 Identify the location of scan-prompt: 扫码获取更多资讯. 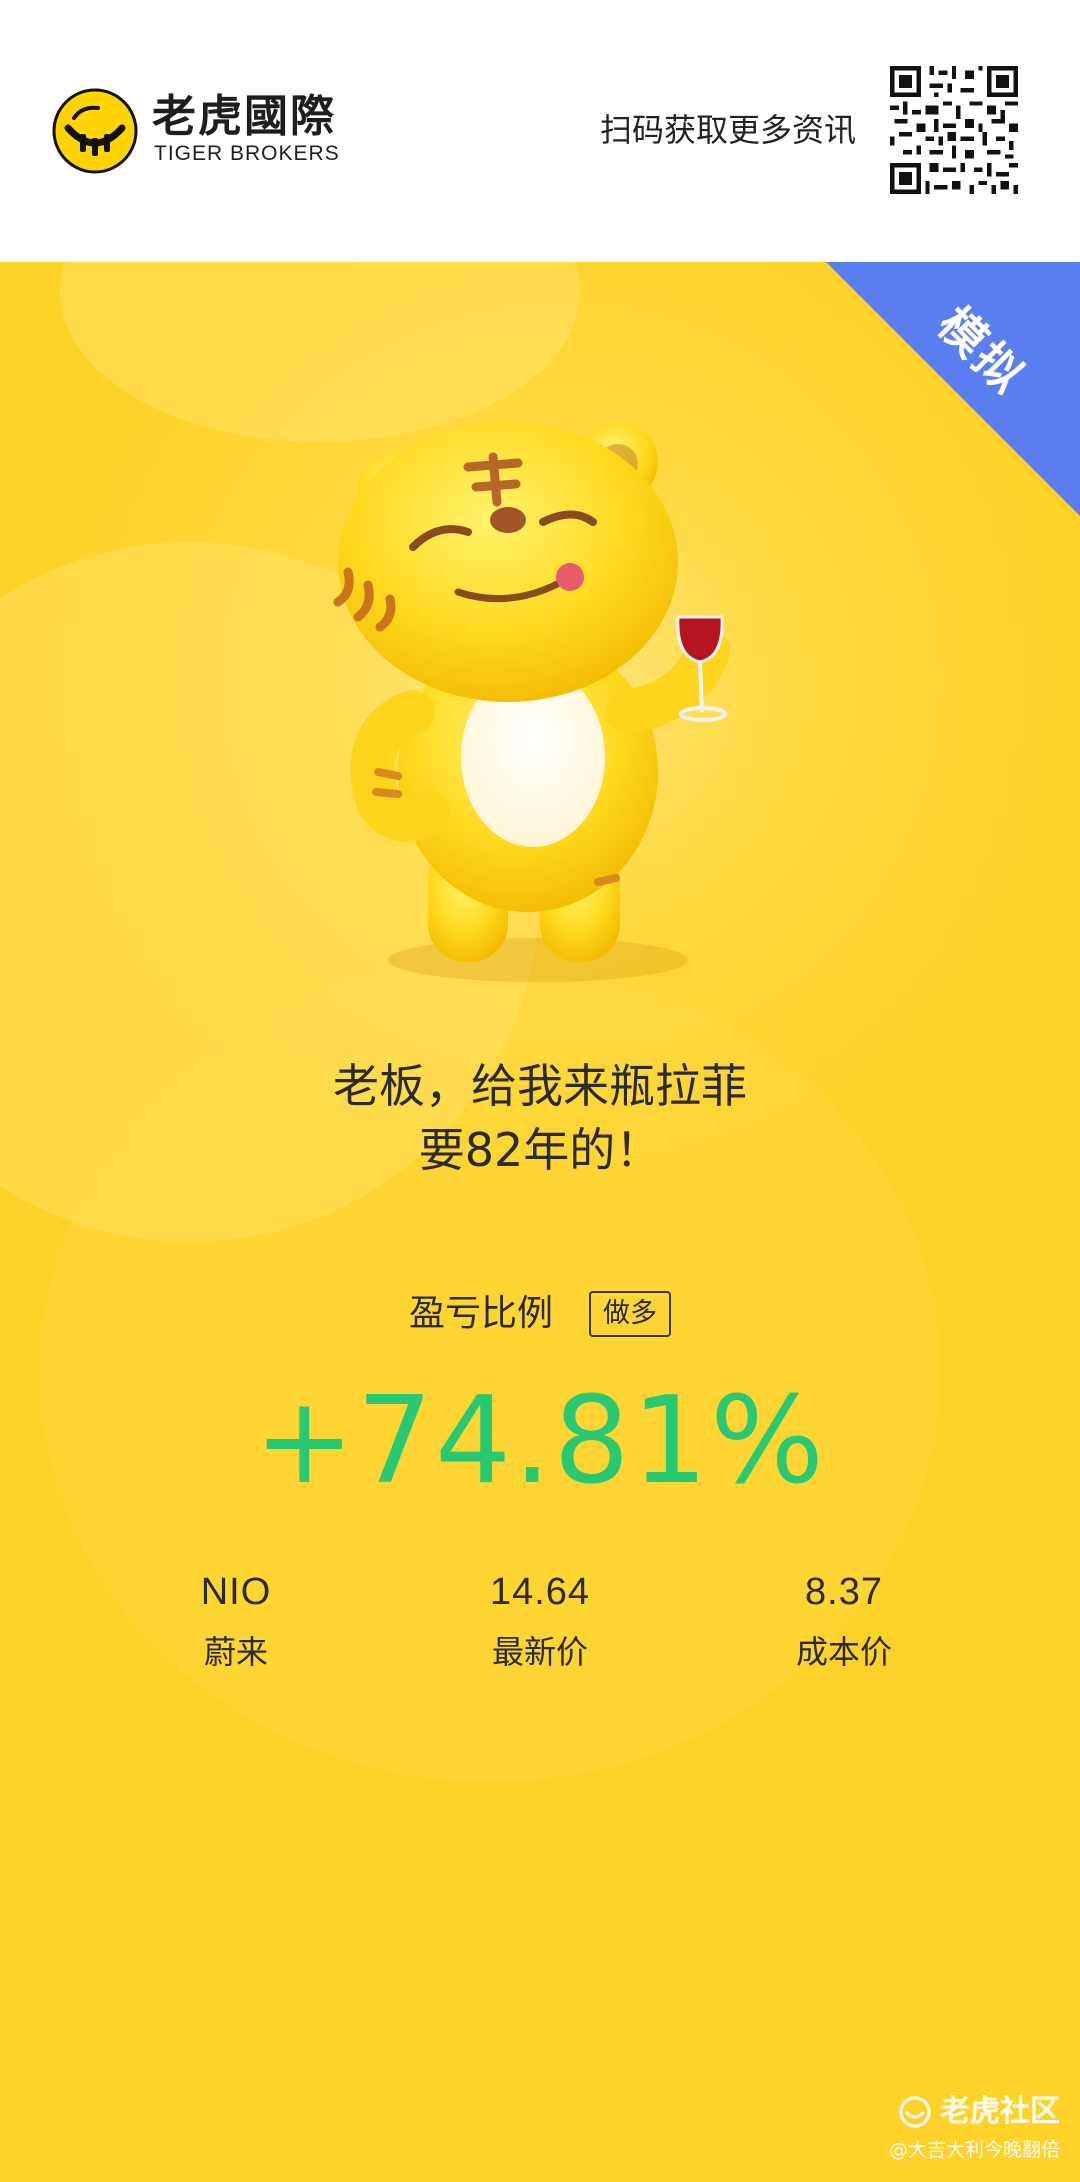
(727, 130).